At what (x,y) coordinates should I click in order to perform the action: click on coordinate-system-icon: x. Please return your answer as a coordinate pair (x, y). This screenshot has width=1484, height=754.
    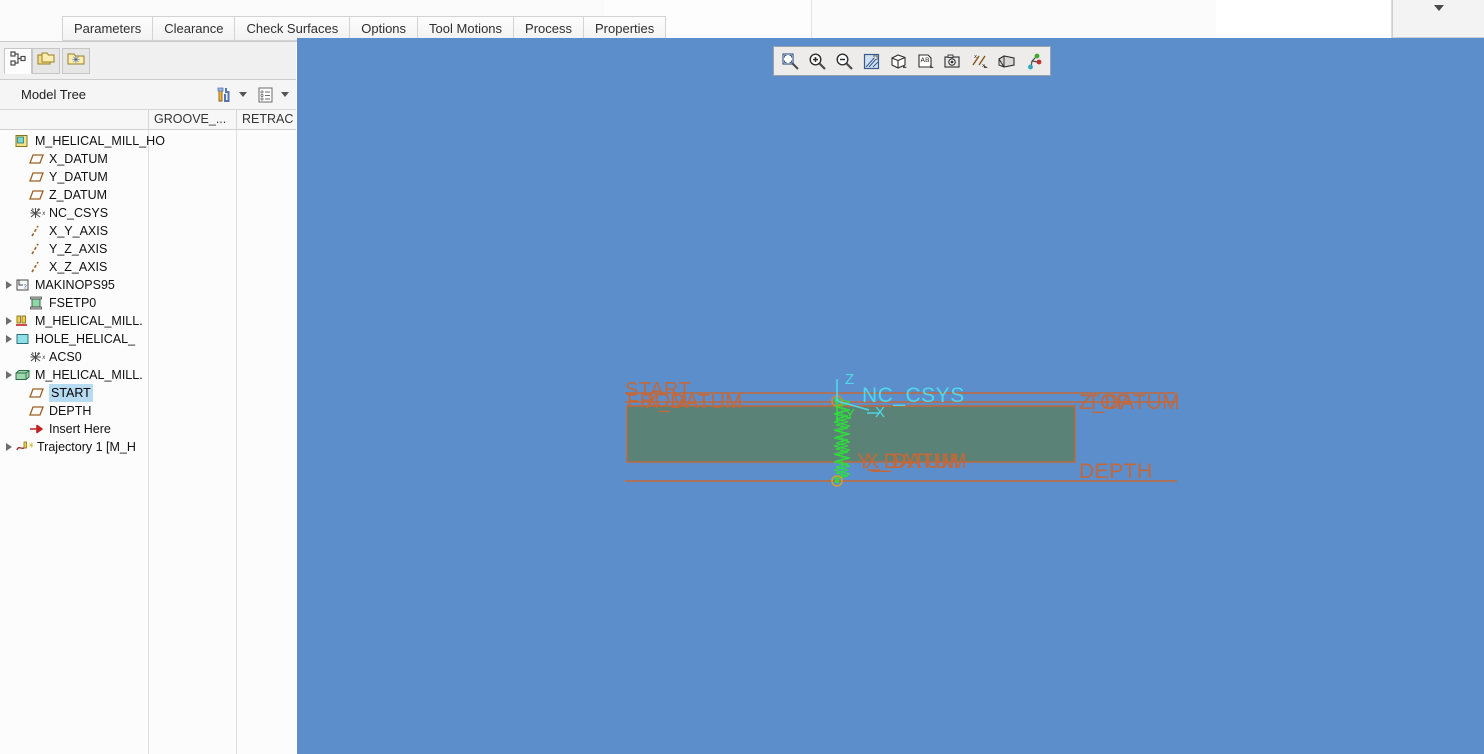
    Looking at the image, I should click on (37, 357).